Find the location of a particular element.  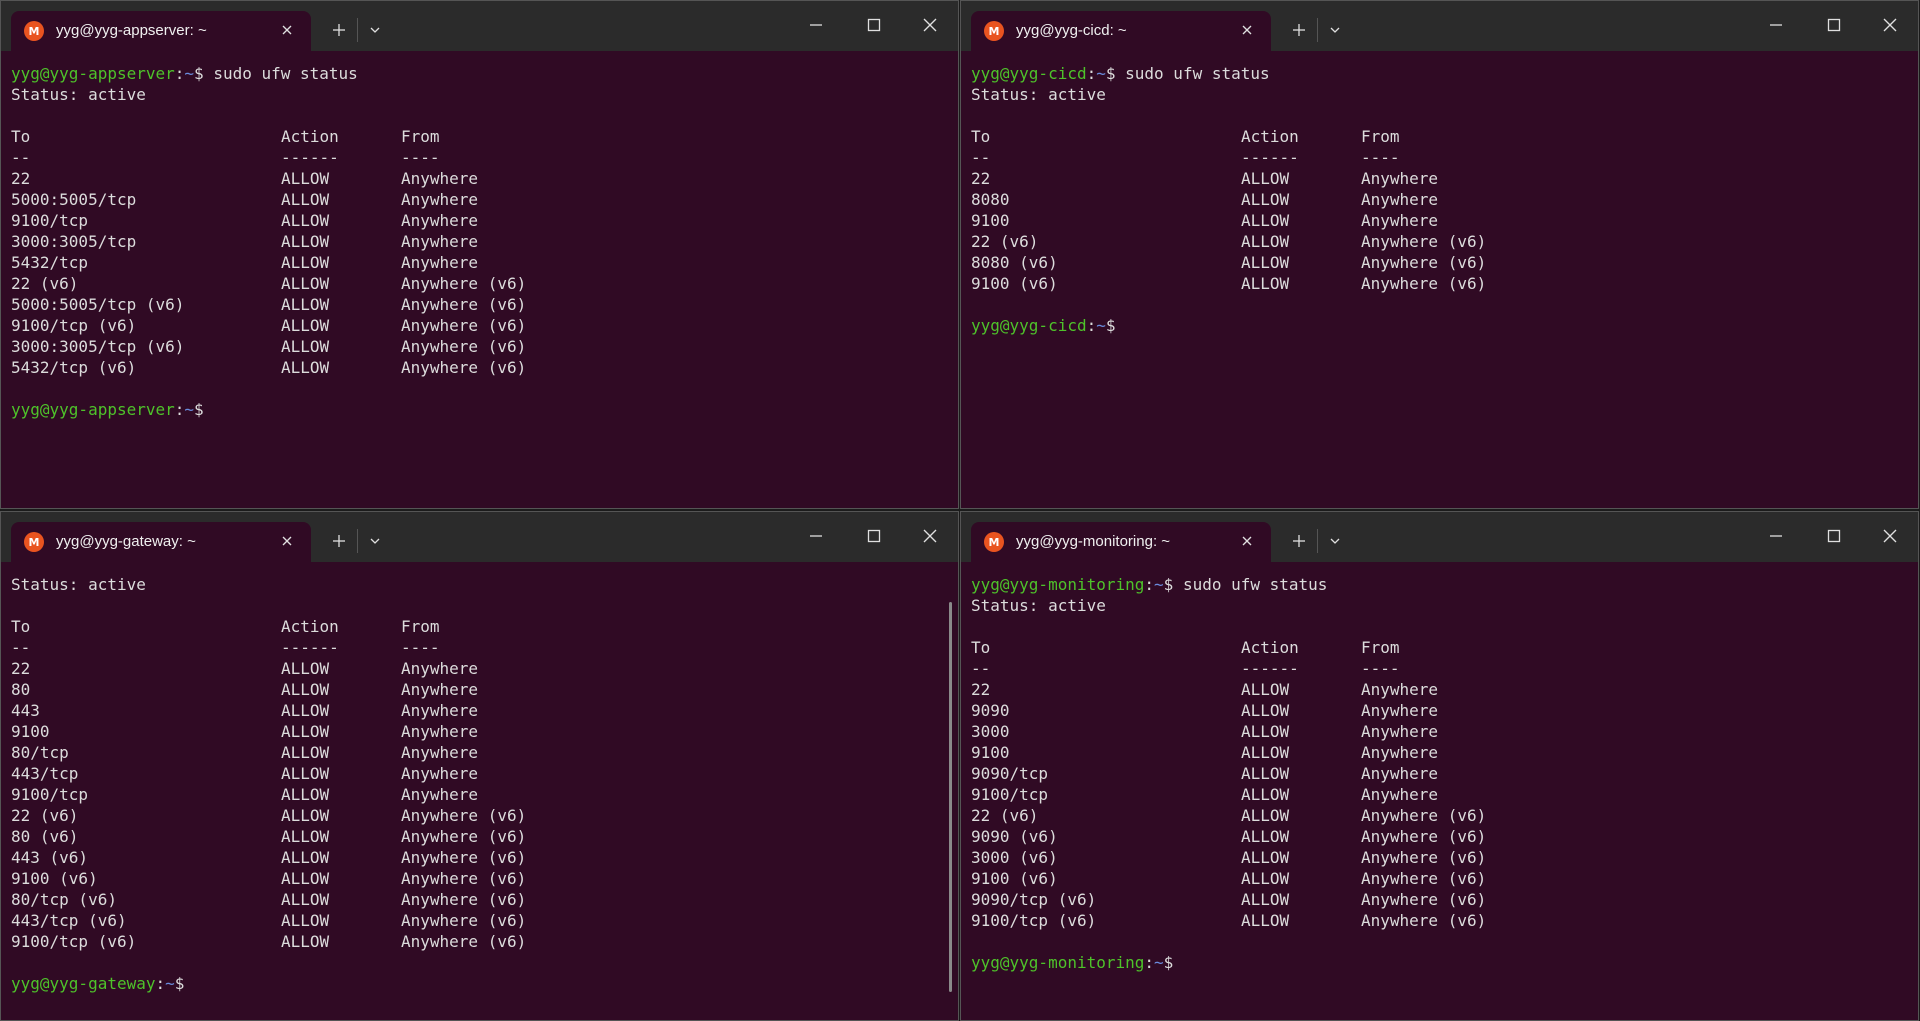

terminal-tab: Myyg@yyg-cicd: ~ is located at coordinates (1121, 31).